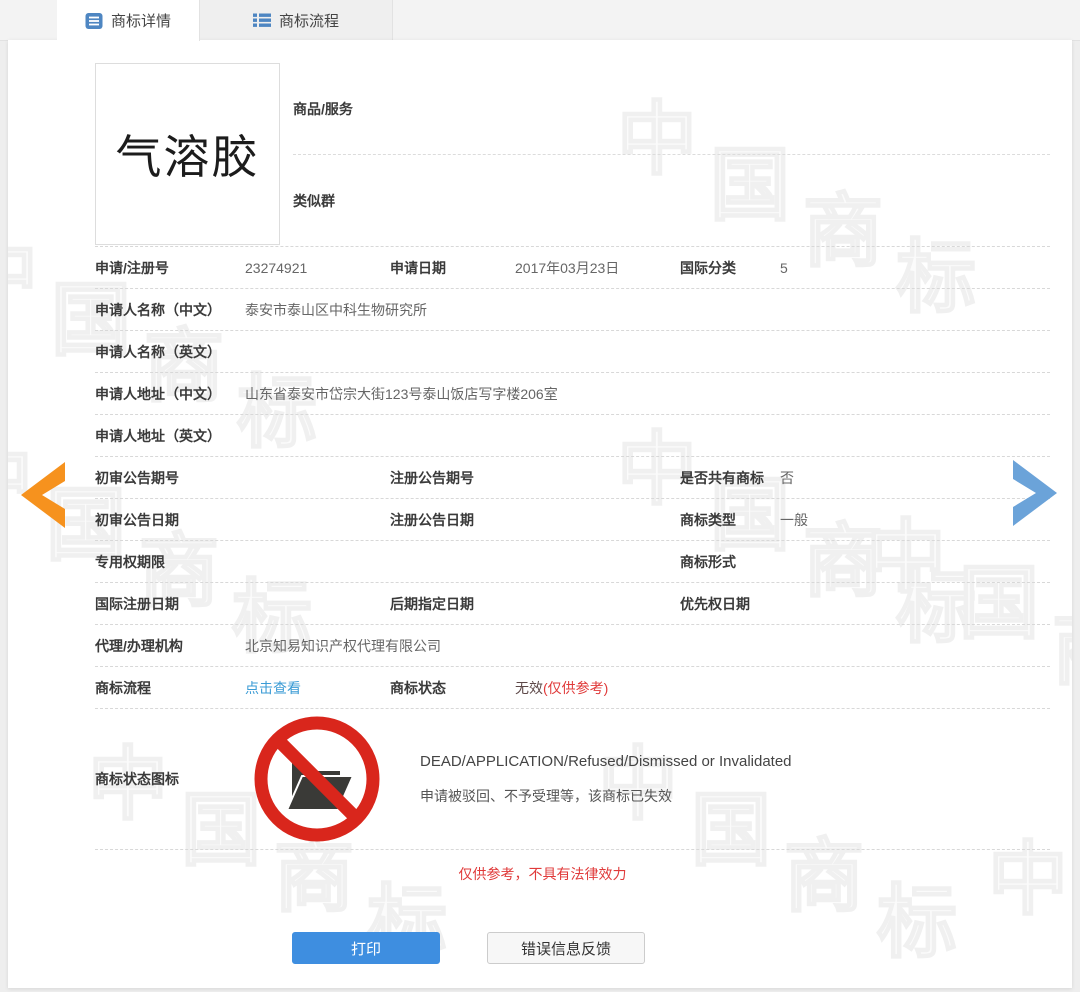 Image resolution: width=1080 pixels, height=992 pixels. I want to click on address-en-label: 申请人地址（英文）, so click(158, 435).